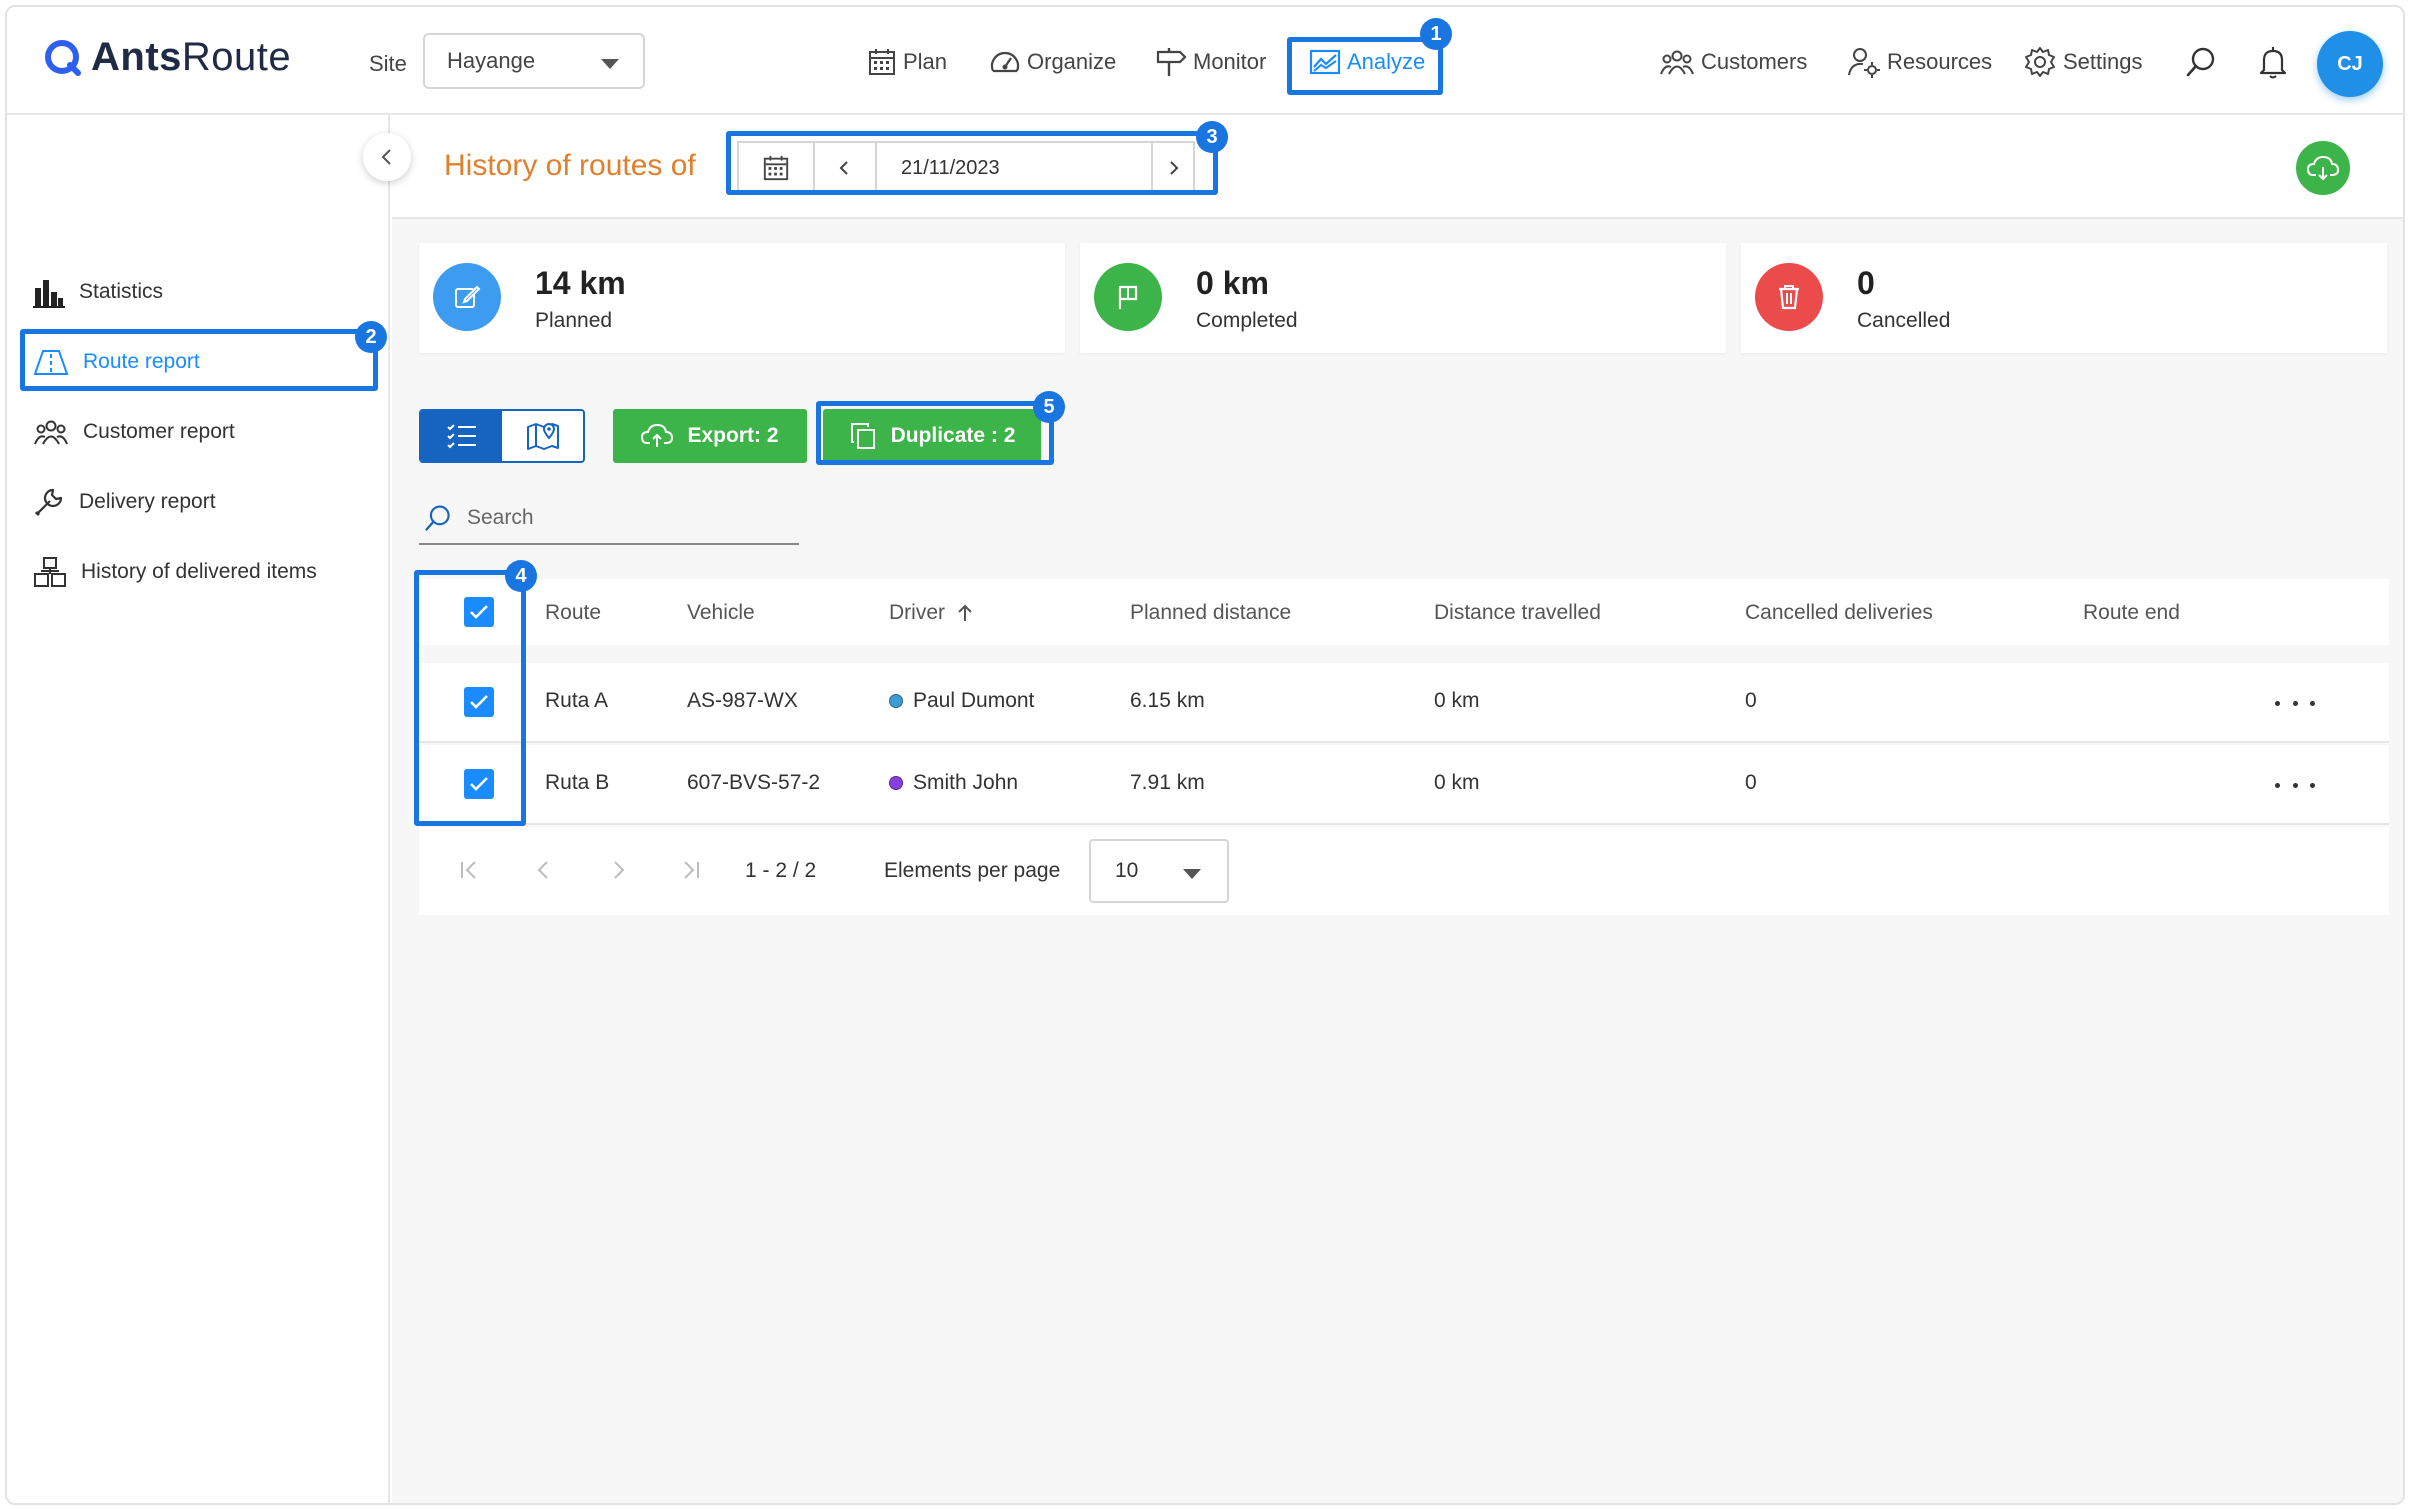 Image resolution: width=2410 pixels, height=1510 pixels. I want to click on logo-text: AntsRoute, so click(191, 57).